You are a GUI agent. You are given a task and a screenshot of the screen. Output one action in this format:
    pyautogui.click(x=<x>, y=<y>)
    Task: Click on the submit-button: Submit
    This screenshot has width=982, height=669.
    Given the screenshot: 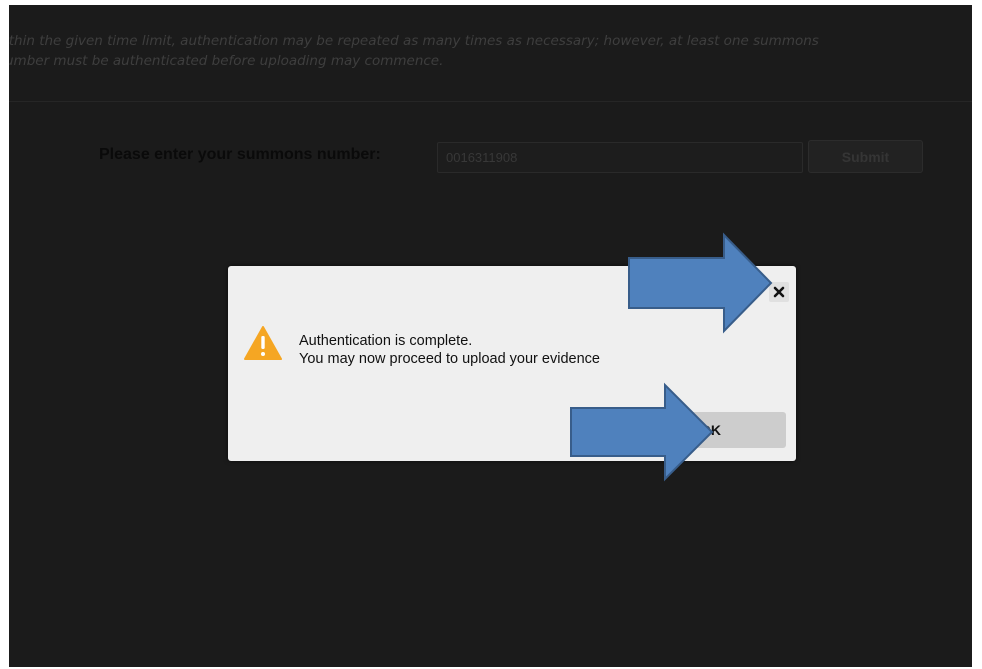 What is the action you would take?
    pyautogui.click(x=865, y=156)
    